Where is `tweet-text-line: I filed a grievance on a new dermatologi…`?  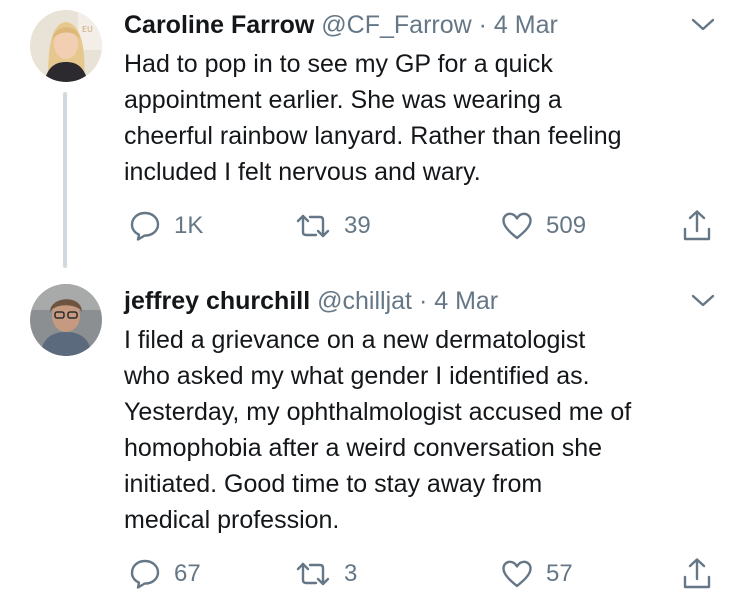
tweet-text-line: I filed a grievance on a new dermatologi… is located at coordinates (355, 340).